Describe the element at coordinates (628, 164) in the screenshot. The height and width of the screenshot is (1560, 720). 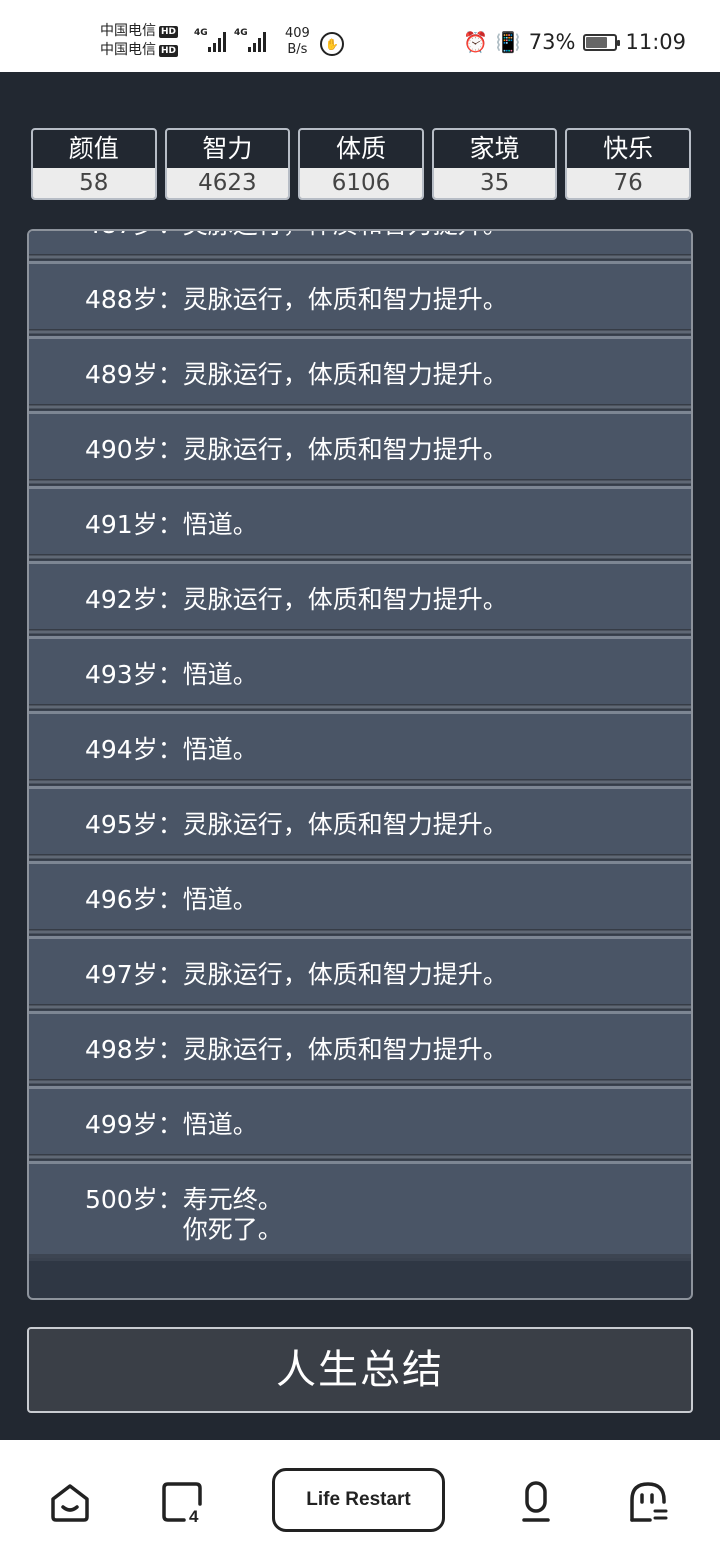
I see `attribute-happiness: 快乐 76` at that location.